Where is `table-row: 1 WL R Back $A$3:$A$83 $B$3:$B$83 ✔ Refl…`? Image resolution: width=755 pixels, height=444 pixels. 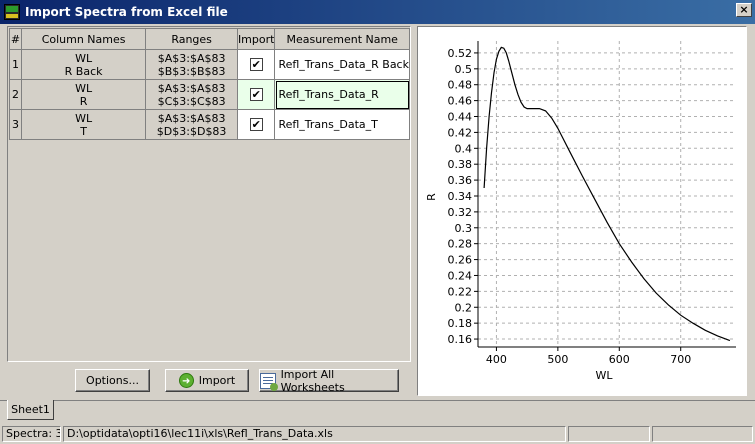
table-row: 1 WL R Back $A$3:$A$83 $B$3:$B$83 ✔ Refl… is located at coordinates (209, 64).